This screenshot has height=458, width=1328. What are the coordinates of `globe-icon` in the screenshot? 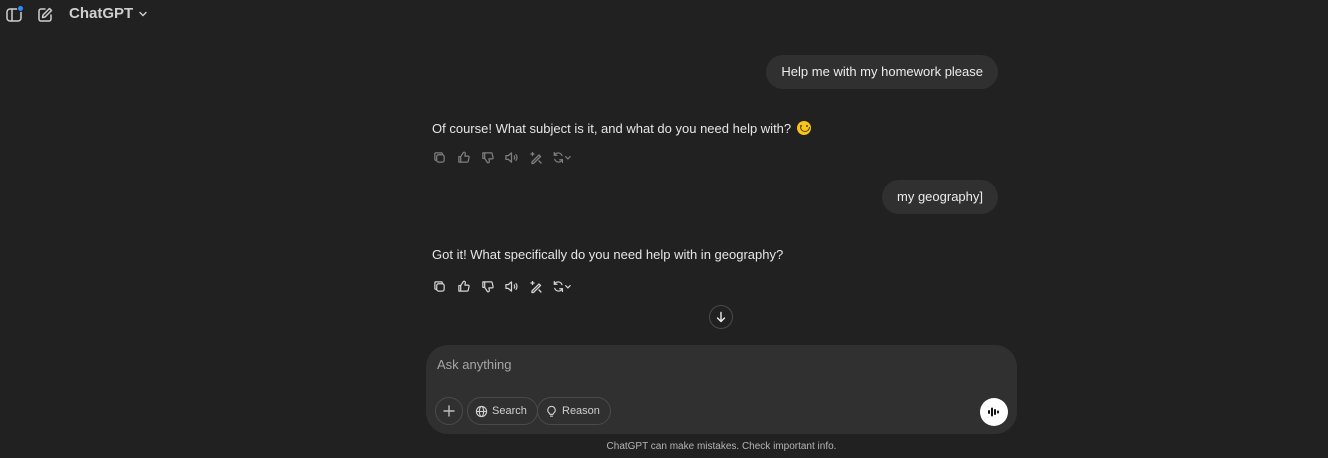 It's located at (481, 411).